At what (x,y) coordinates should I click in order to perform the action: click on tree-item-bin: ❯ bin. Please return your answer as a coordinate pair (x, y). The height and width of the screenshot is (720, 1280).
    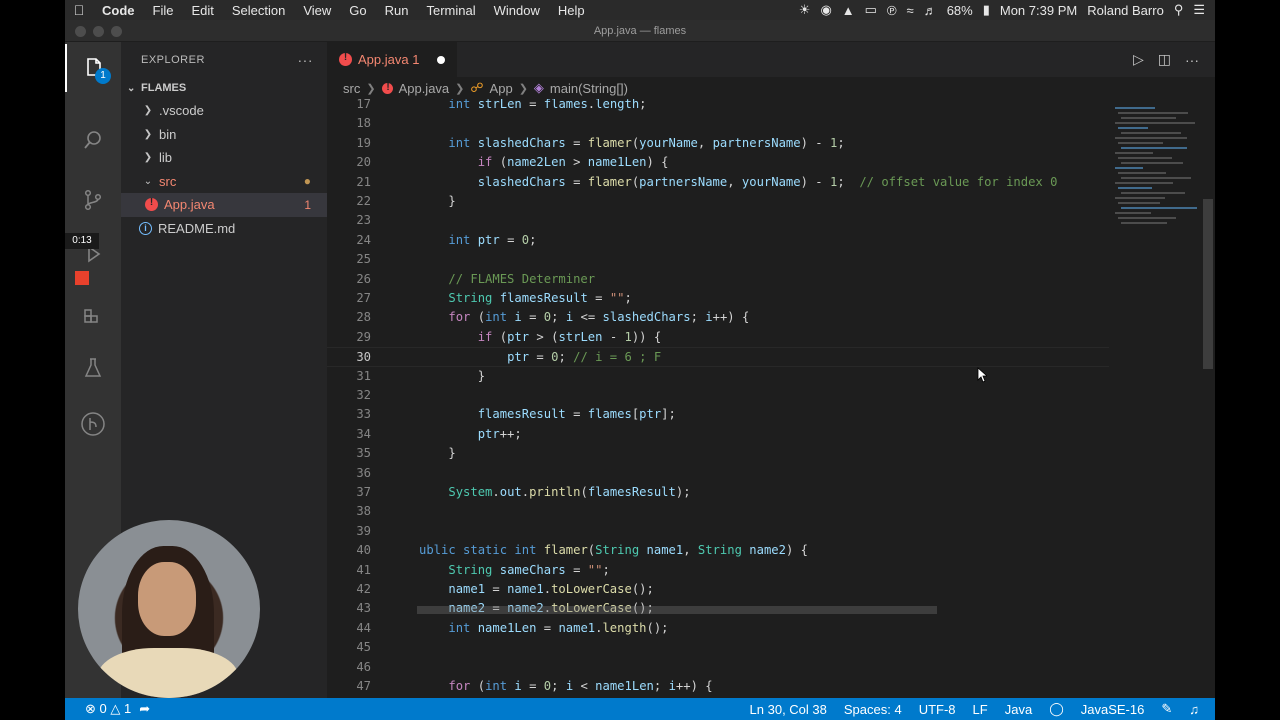
    Looking at the image, I should click on (224, 135).